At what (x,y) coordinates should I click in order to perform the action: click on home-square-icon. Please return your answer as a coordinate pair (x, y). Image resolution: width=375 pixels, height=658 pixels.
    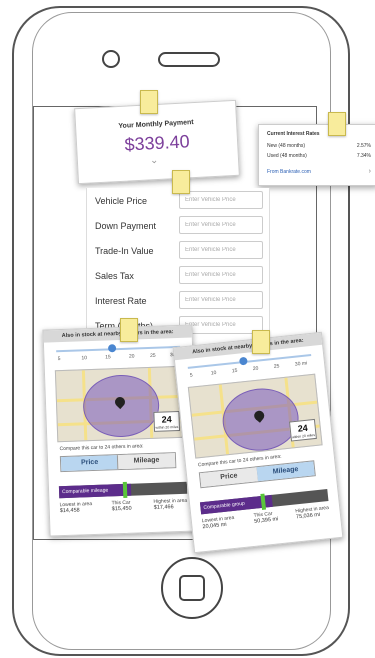
    Looking at the image, I should click on (192, 588).